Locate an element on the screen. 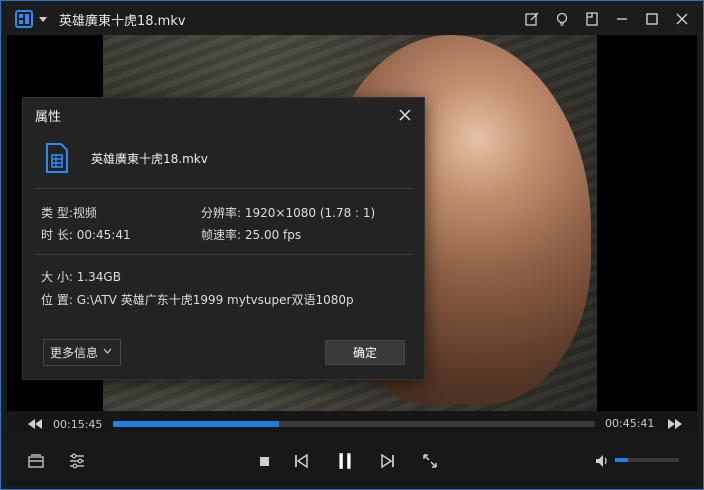  prop-duration: 时 长: 00:45:41 is located at coordinates (86, 235).